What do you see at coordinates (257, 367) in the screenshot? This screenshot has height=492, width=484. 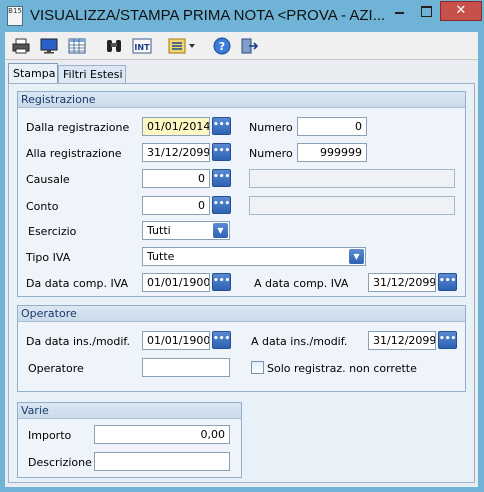 I see `solo-non-corrette-checkbox` at bounding box center [257, 367].